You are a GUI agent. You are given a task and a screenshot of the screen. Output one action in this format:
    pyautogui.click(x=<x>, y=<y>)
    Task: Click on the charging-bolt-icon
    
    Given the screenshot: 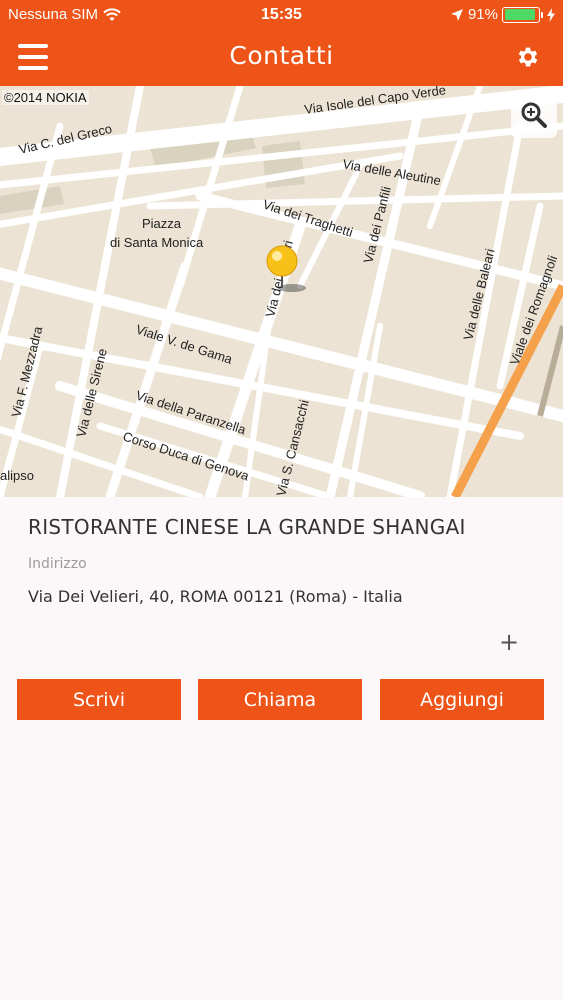 What is the action you would take?
    pyautogui.click(x=551, y=14)
    